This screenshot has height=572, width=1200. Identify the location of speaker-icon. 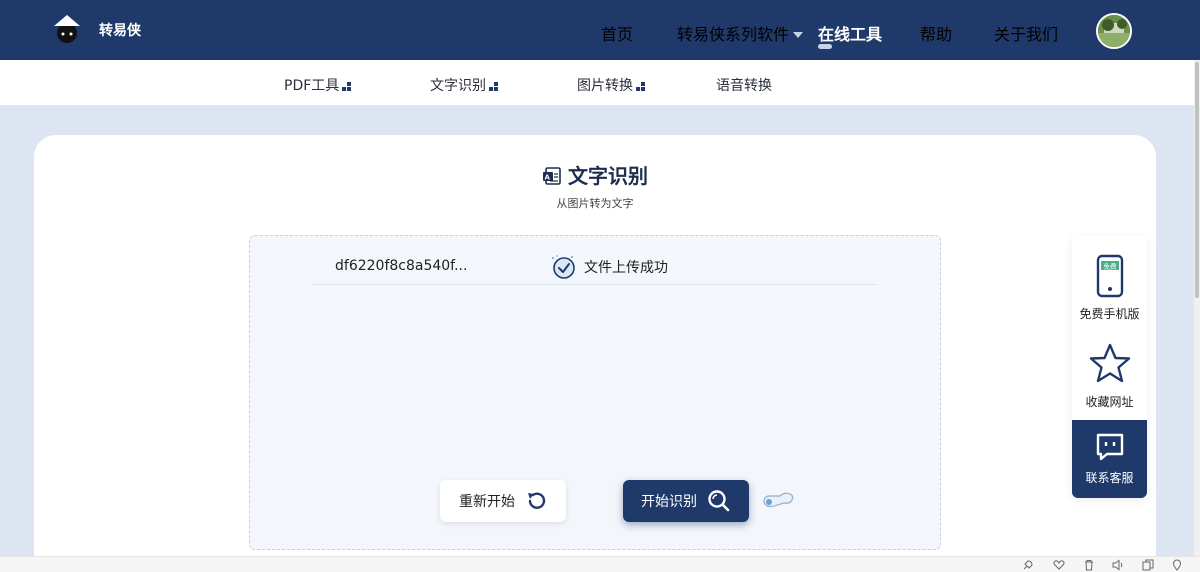
(1118, 565).